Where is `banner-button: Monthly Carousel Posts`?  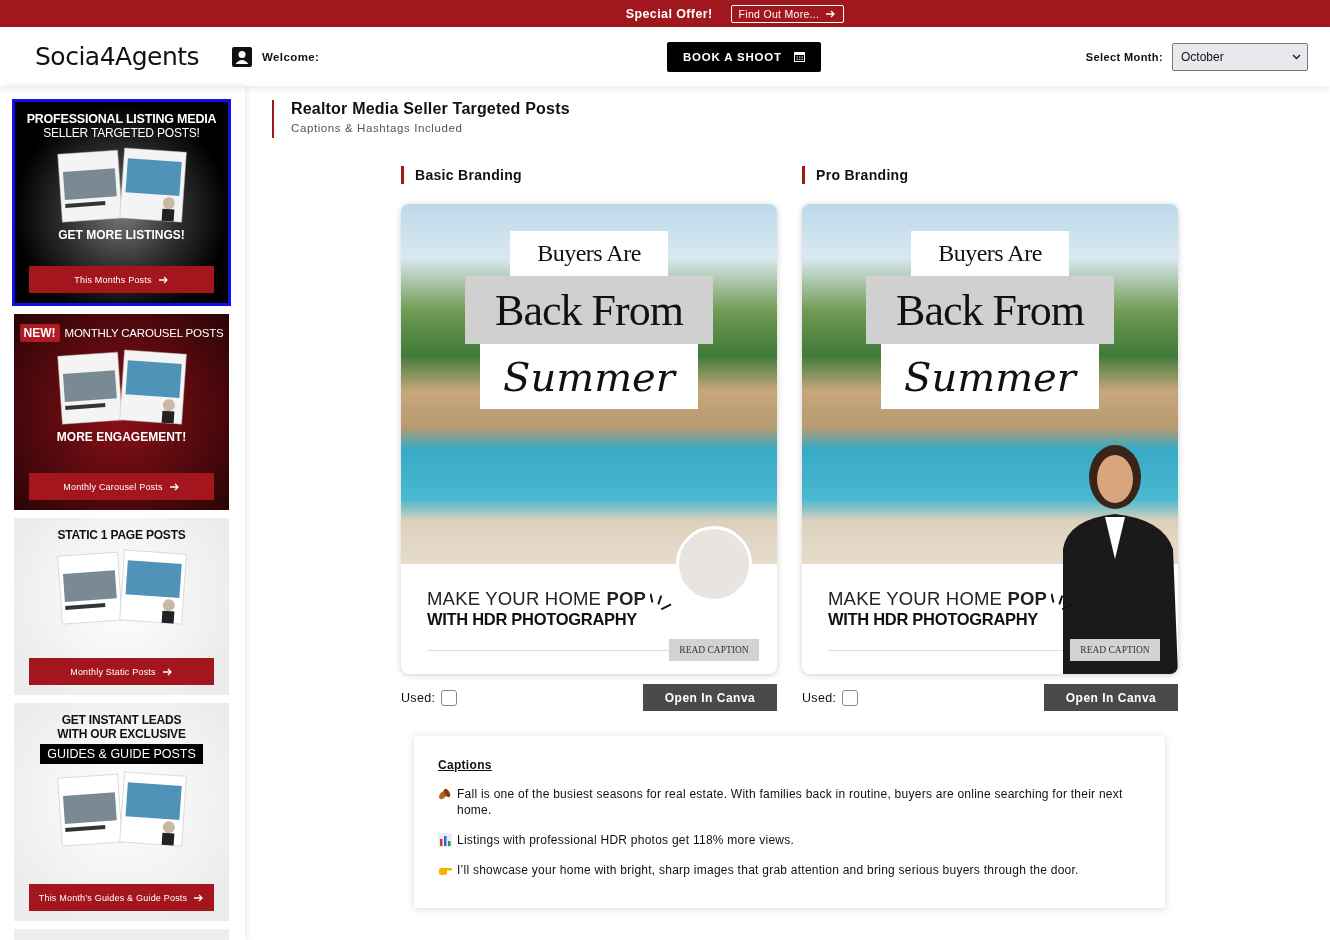 banner-button: Monthly Carousel Posts is located at coordinates (121, 486).